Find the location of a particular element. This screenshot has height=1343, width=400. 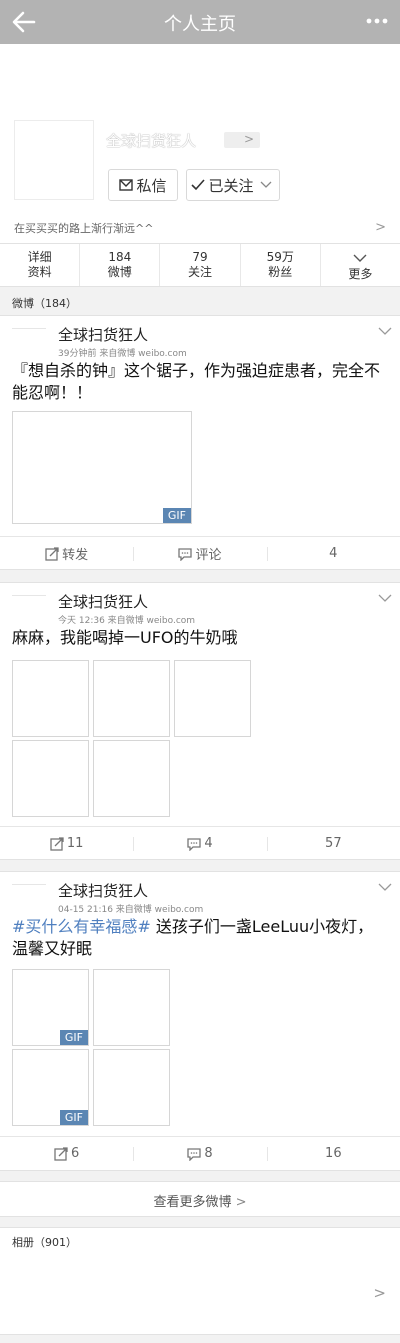

follow-button: 已关注 is located at coordinates (233, 185).